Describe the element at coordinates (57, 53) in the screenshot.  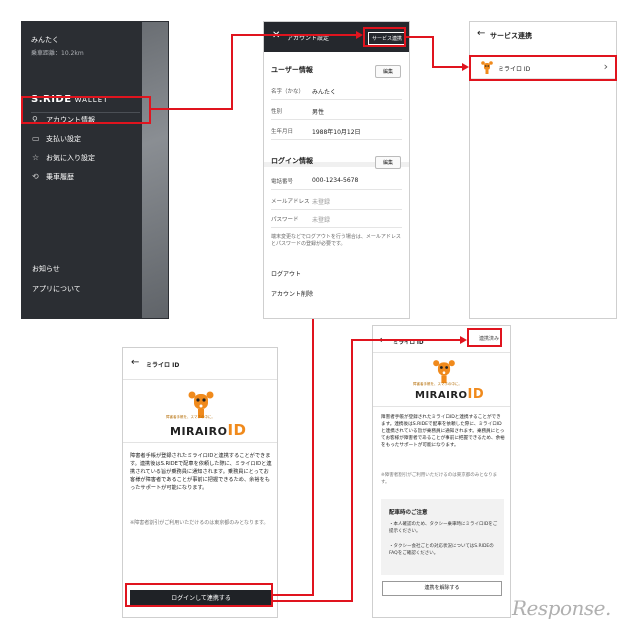
I see `ride-distance: 乗車距離：10.2km` at that location.